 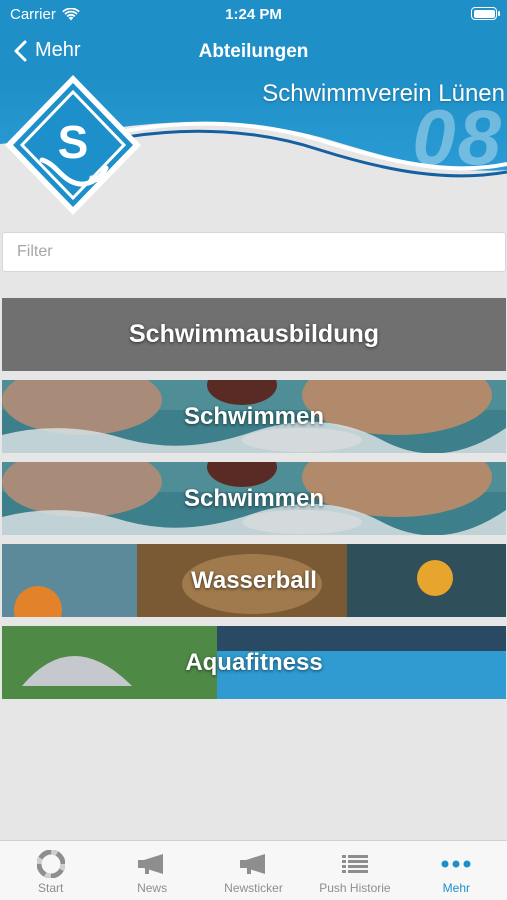 I want to click on section-header-label: Schwimmausbildung, so click(x=254, y=334).